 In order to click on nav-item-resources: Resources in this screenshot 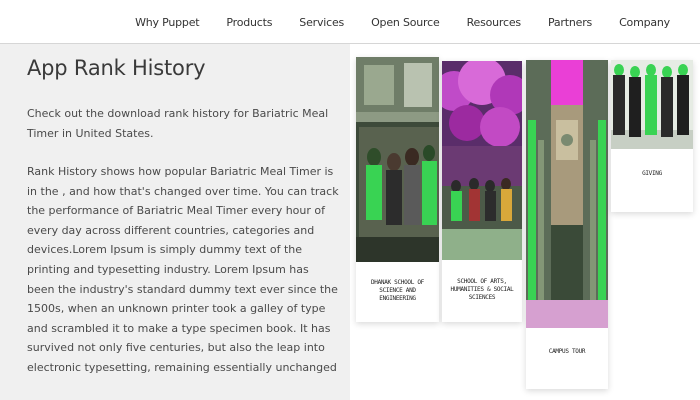, I will do `click(494, 22)`.